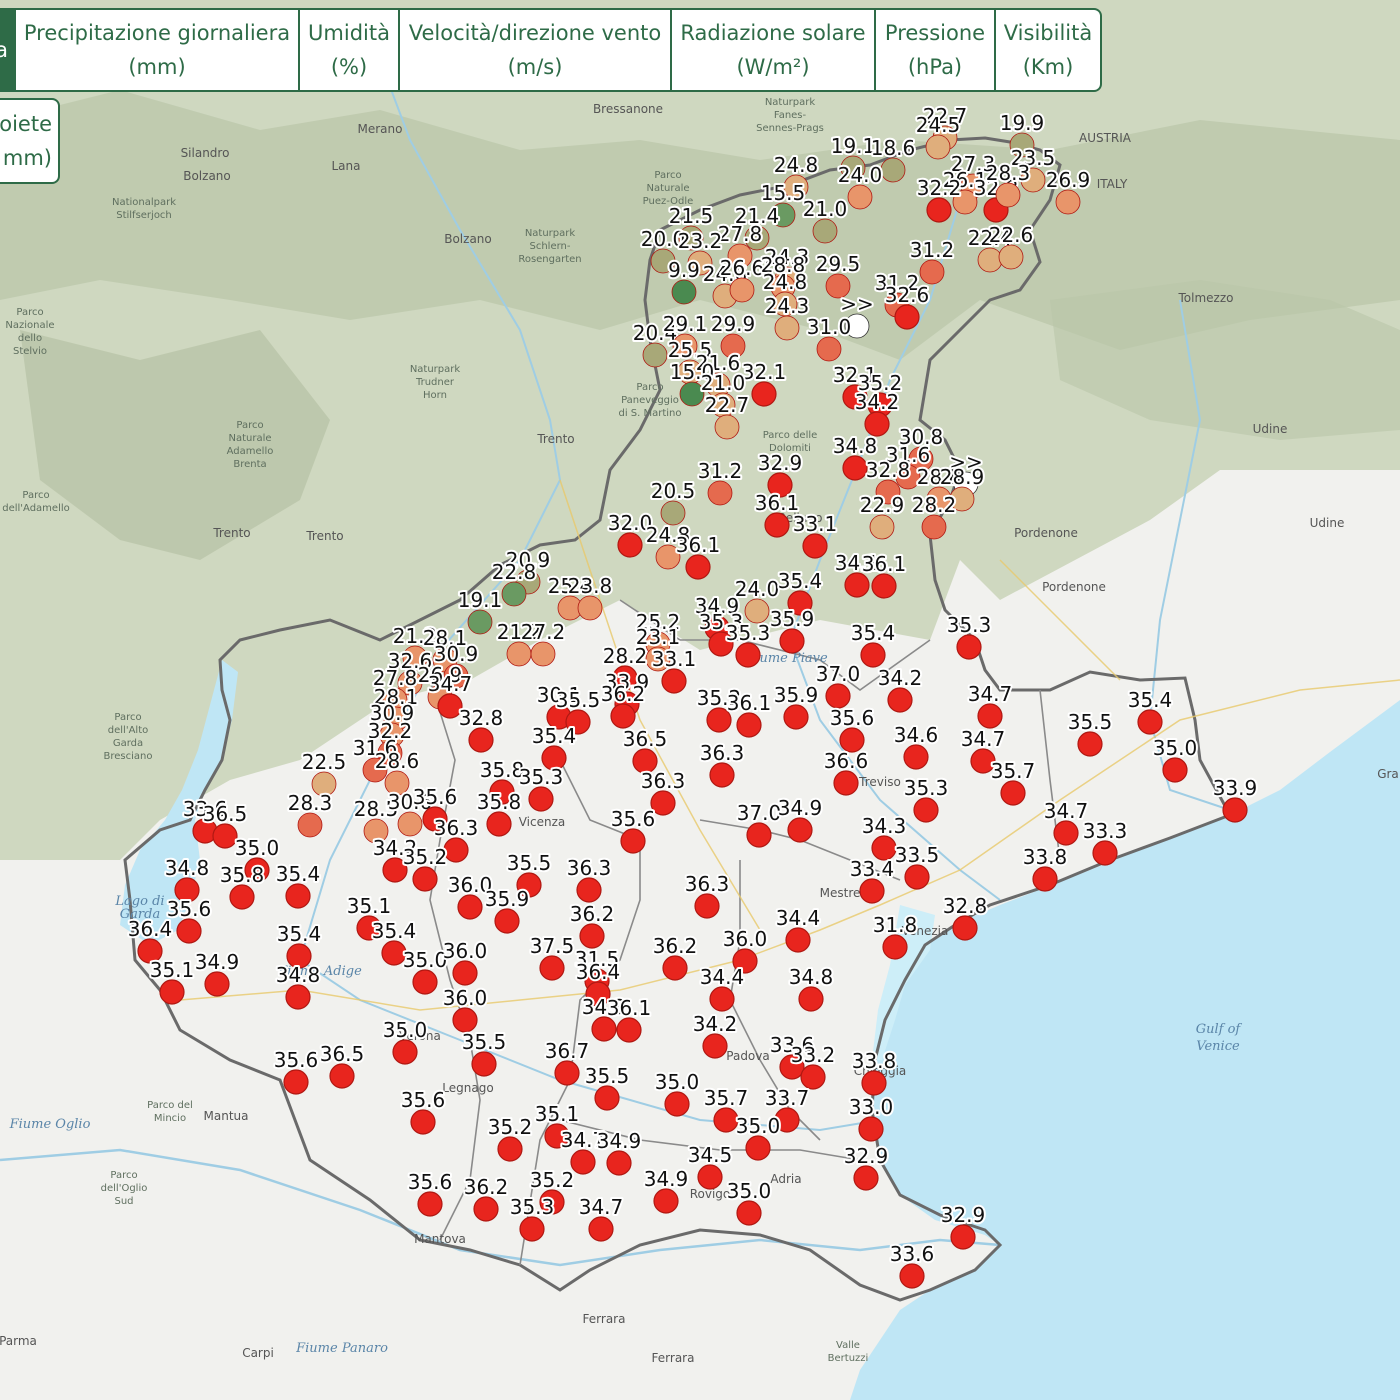 The image size is (1400, 1400). I want to click on tab-wind: Velocità/direzione vento (m/s), so click(536, 50).